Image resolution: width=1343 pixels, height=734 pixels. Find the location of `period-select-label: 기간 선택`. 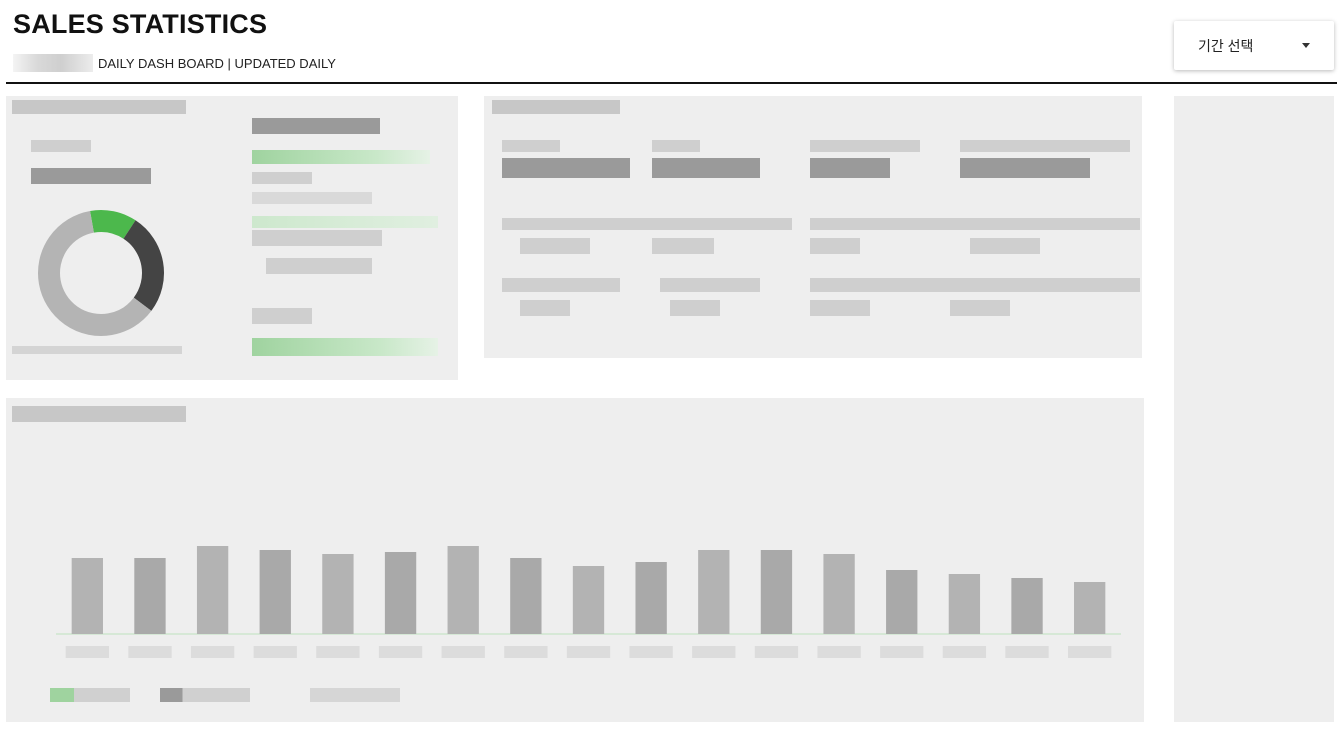

period-select-label: 기간 선택 is located at coordinates (1226, 45).